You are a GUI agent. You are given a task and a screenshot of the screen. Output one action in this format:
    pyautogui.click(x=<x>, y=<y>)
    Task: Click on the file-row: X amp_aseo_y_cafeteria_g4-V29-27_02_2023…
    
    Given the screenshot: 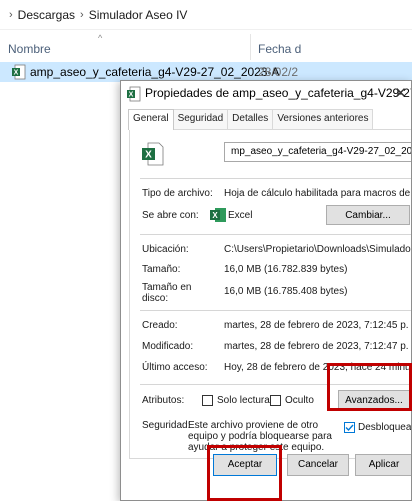 What is the action you would take?
    pyautogui.click(x=206, y=72)
    